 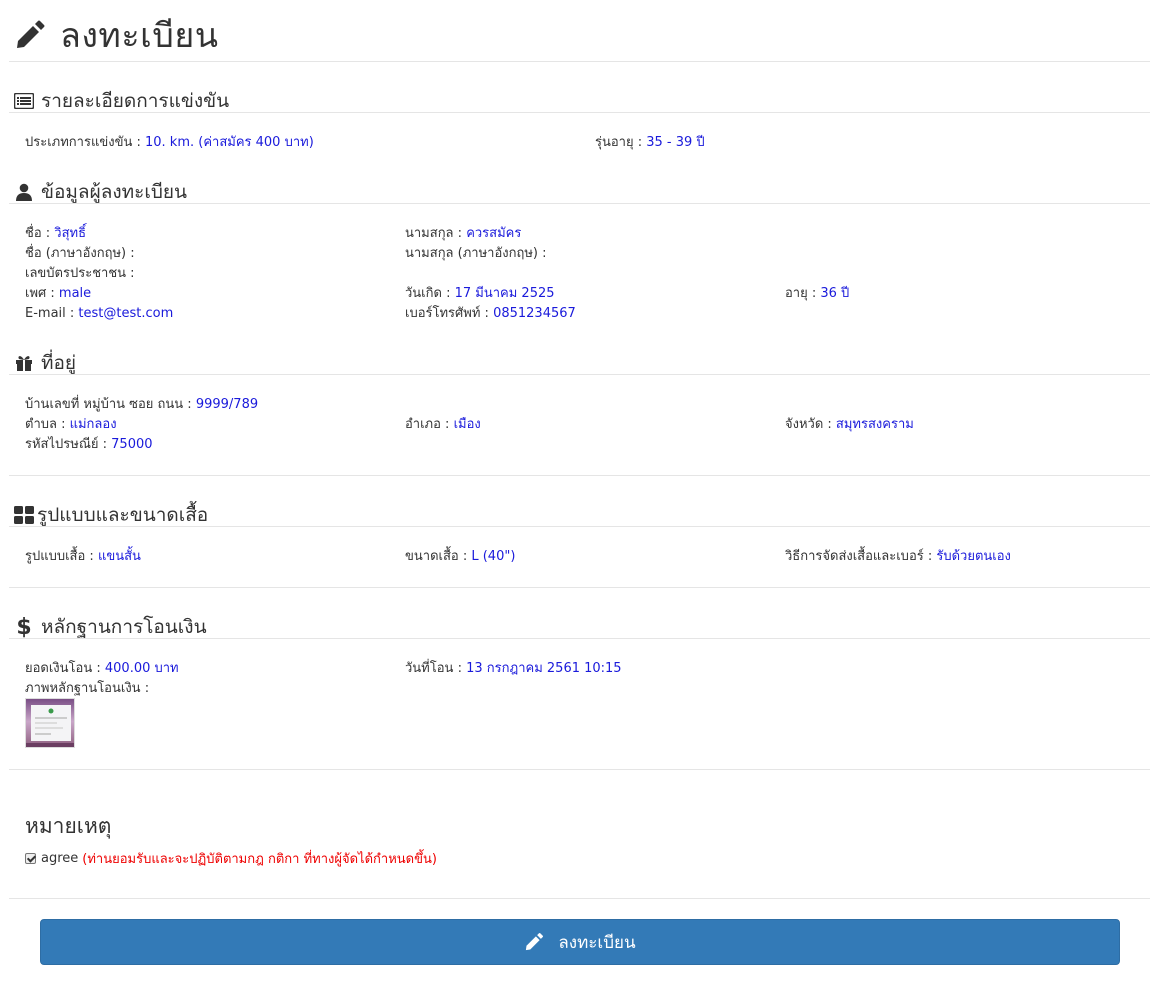 I want to click on postcode-field: รหัสไปรษณีย์ : 75000, so click(x=89, y=445).